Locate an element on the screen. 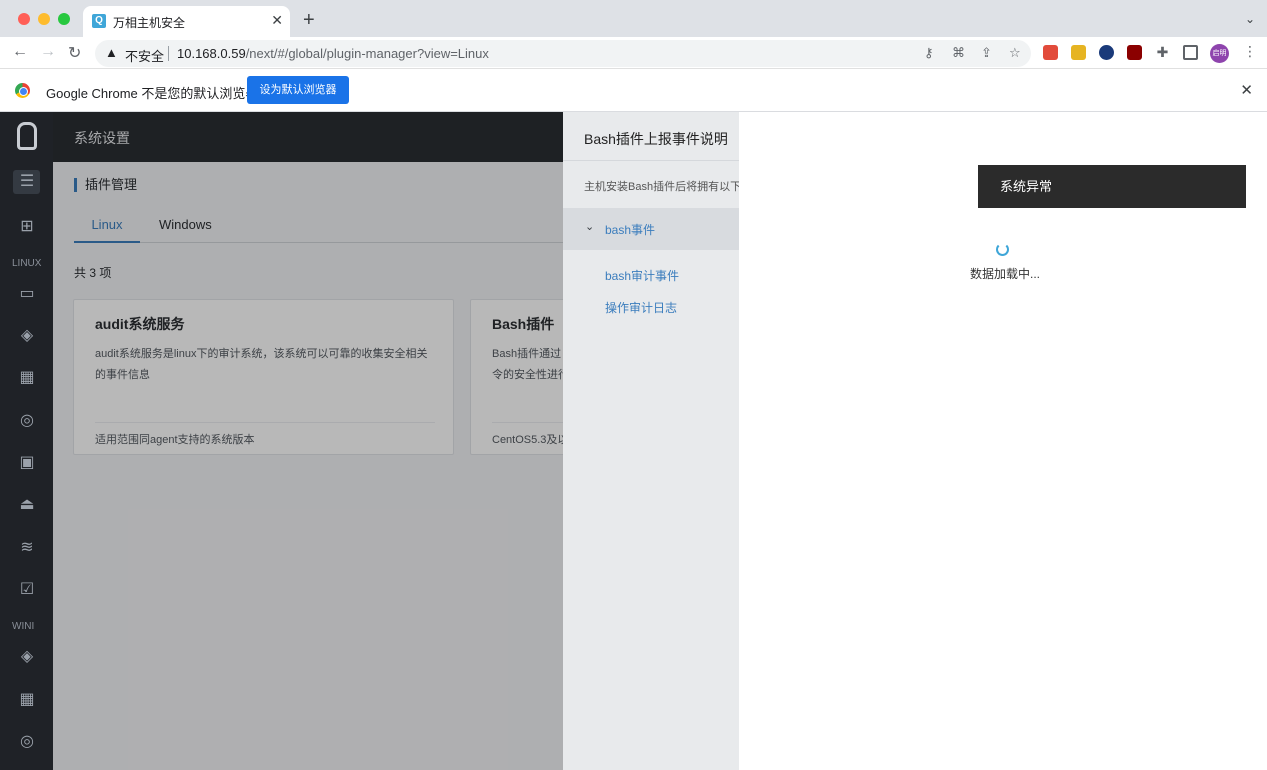  warning-icon: ▲ is located at coordinates (111, 52).